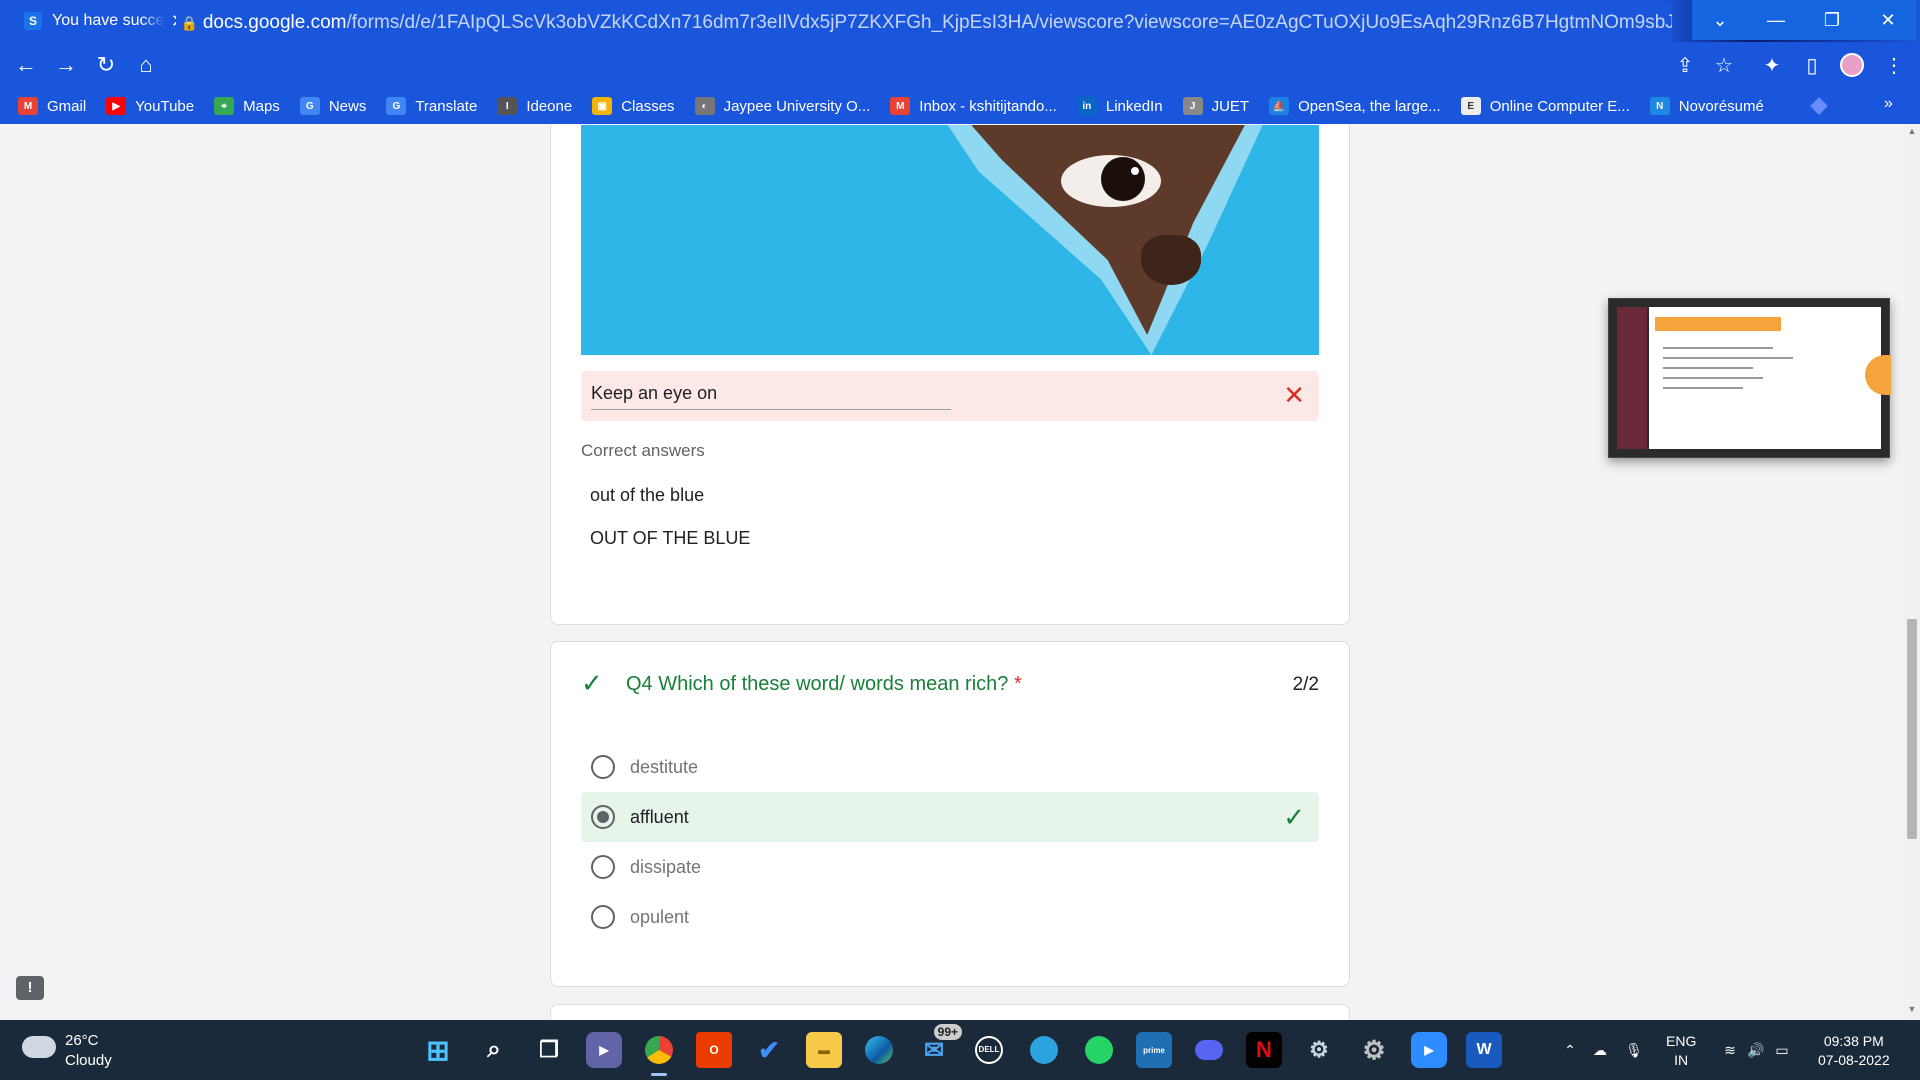 This screenshot has width=1920, height=1080. What do you see at coordinates (592, 683) in the screenshot?
I see `correct-check-icon: ✓` at bounding box center [592, 683].